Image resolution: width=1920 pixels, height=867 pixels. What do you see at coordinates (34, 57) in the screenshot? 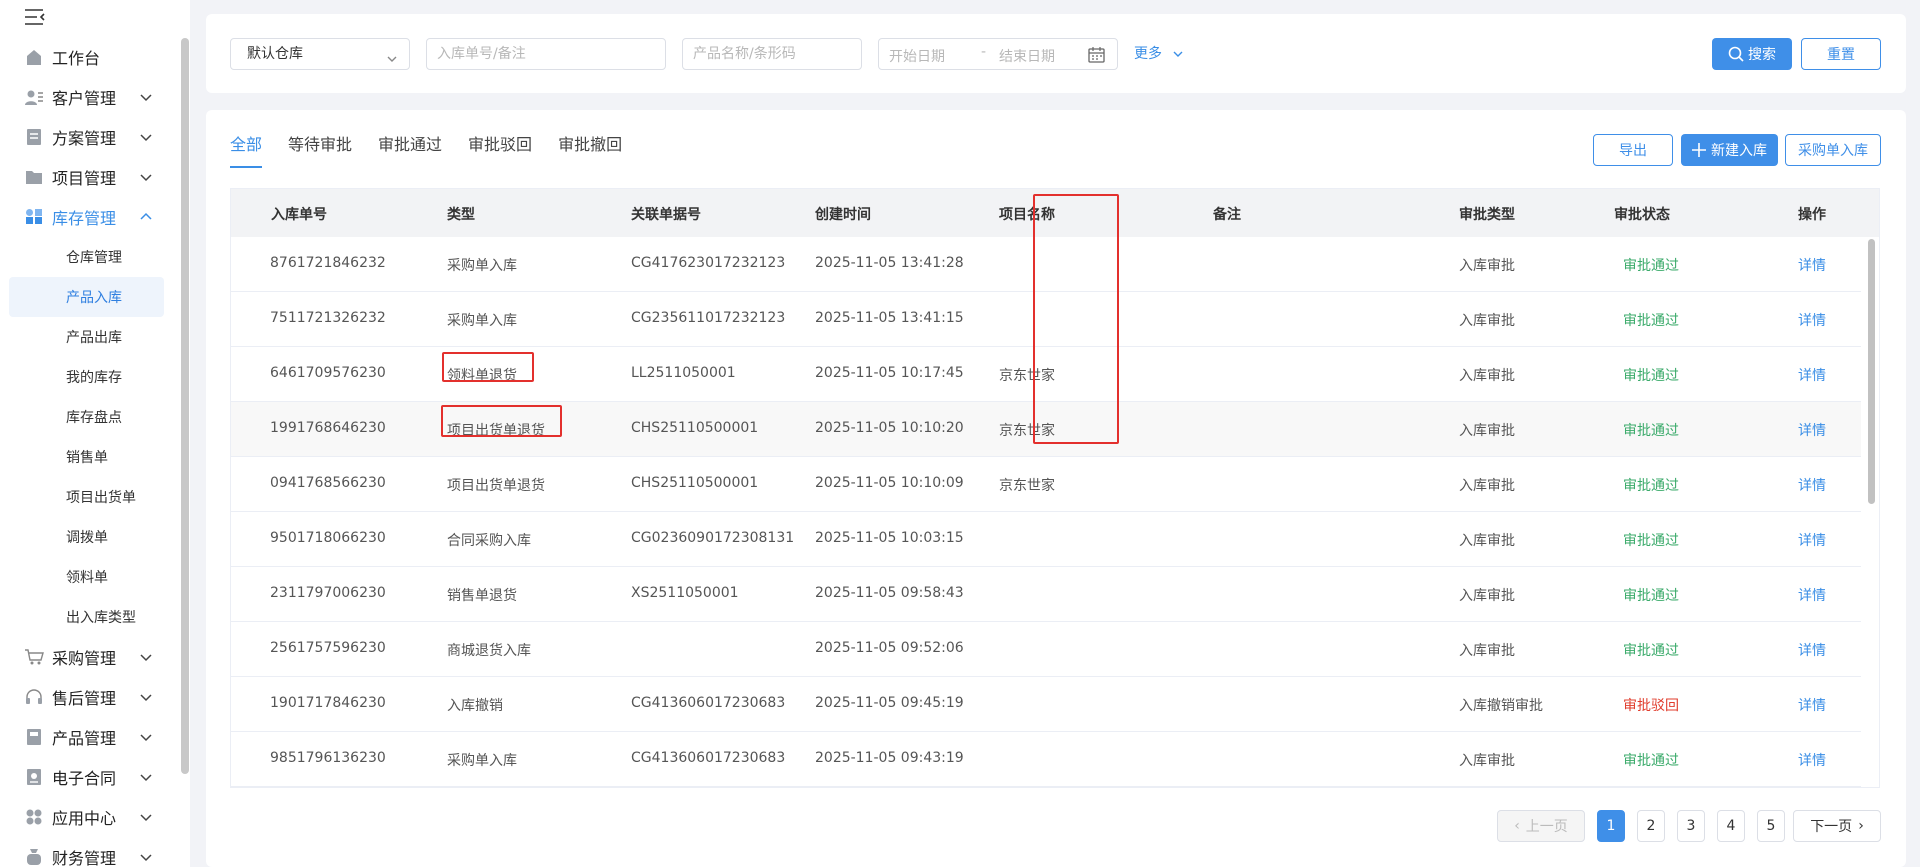
I see `home-icon` at bounding box center [34, 57].